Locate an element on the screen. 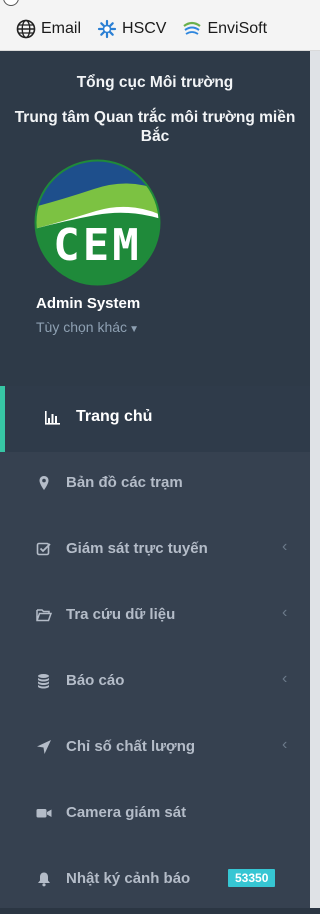 The height and width of the screenshot is (914, 320). bookmark-label: EnviSoft is located at coordinates (237, 28).